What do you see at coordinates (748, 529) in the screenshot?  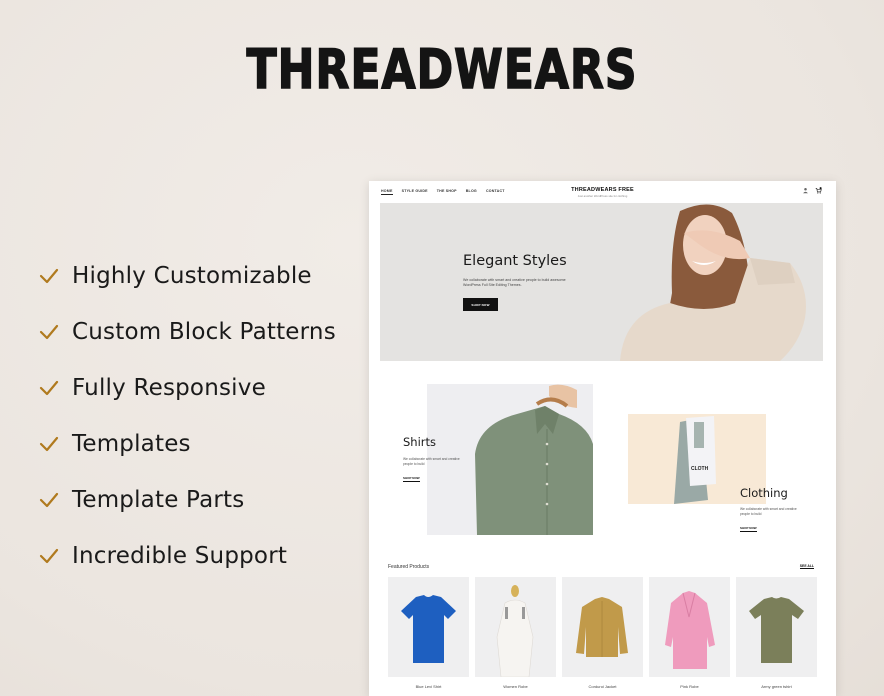 I see `clothing-shop-now-link: SHOP NOW` at bounding box center [748, 529].